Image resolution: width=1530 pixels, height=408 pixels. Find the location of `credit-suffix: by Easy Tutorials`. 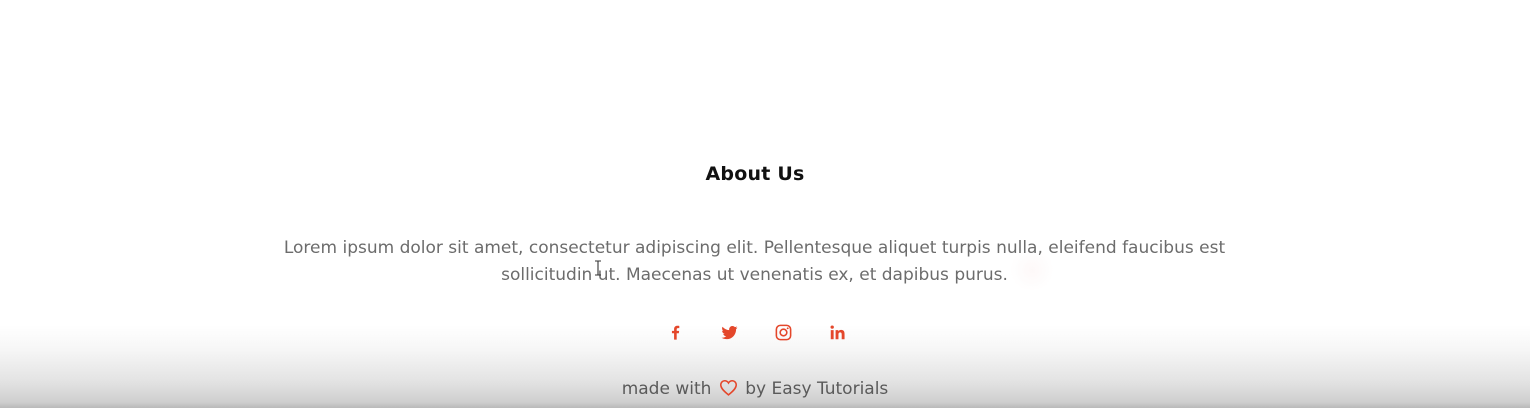

credit-suffix: by Easy Tutorials is located at coordinates (817, 389).